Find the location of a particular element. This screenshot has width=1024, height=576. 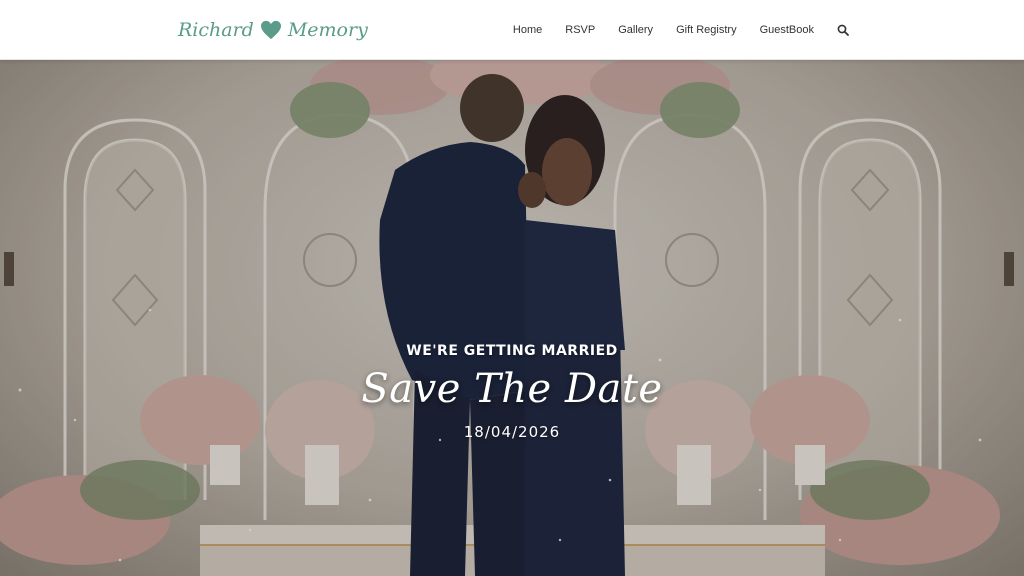

nav-gift-registry: Gift Registry is located at coordinates (706, 30).